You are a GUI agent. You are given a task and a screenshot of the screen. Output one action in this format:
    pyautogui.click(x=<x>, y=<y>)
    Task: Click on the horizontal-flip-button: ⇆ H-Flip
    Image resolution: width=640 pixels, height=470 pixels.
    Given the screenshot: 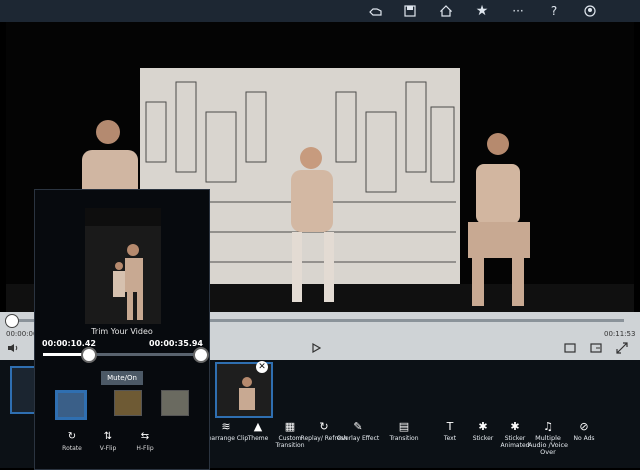 What is the action you would take?
    pyautogui.click(x=145, y=441)
    